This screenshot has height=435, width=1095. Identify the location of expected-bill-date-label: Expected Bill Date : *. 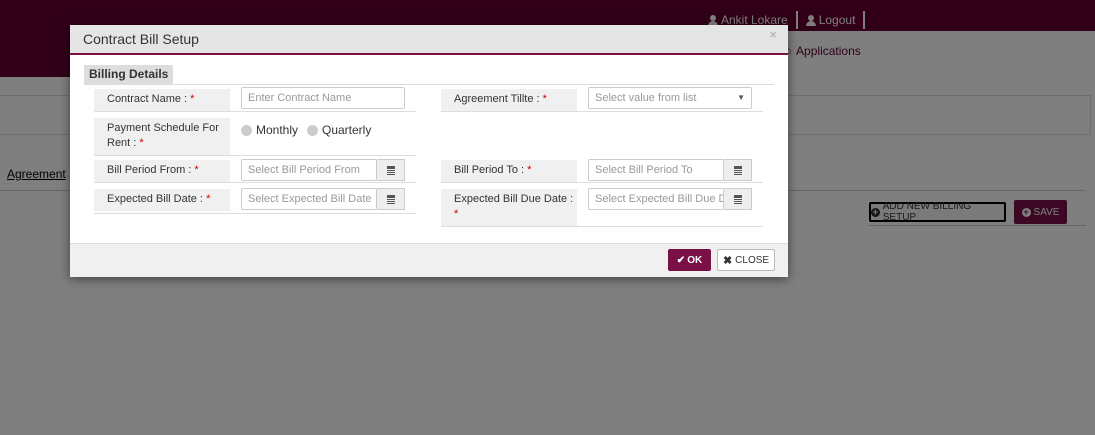
(162, 200).